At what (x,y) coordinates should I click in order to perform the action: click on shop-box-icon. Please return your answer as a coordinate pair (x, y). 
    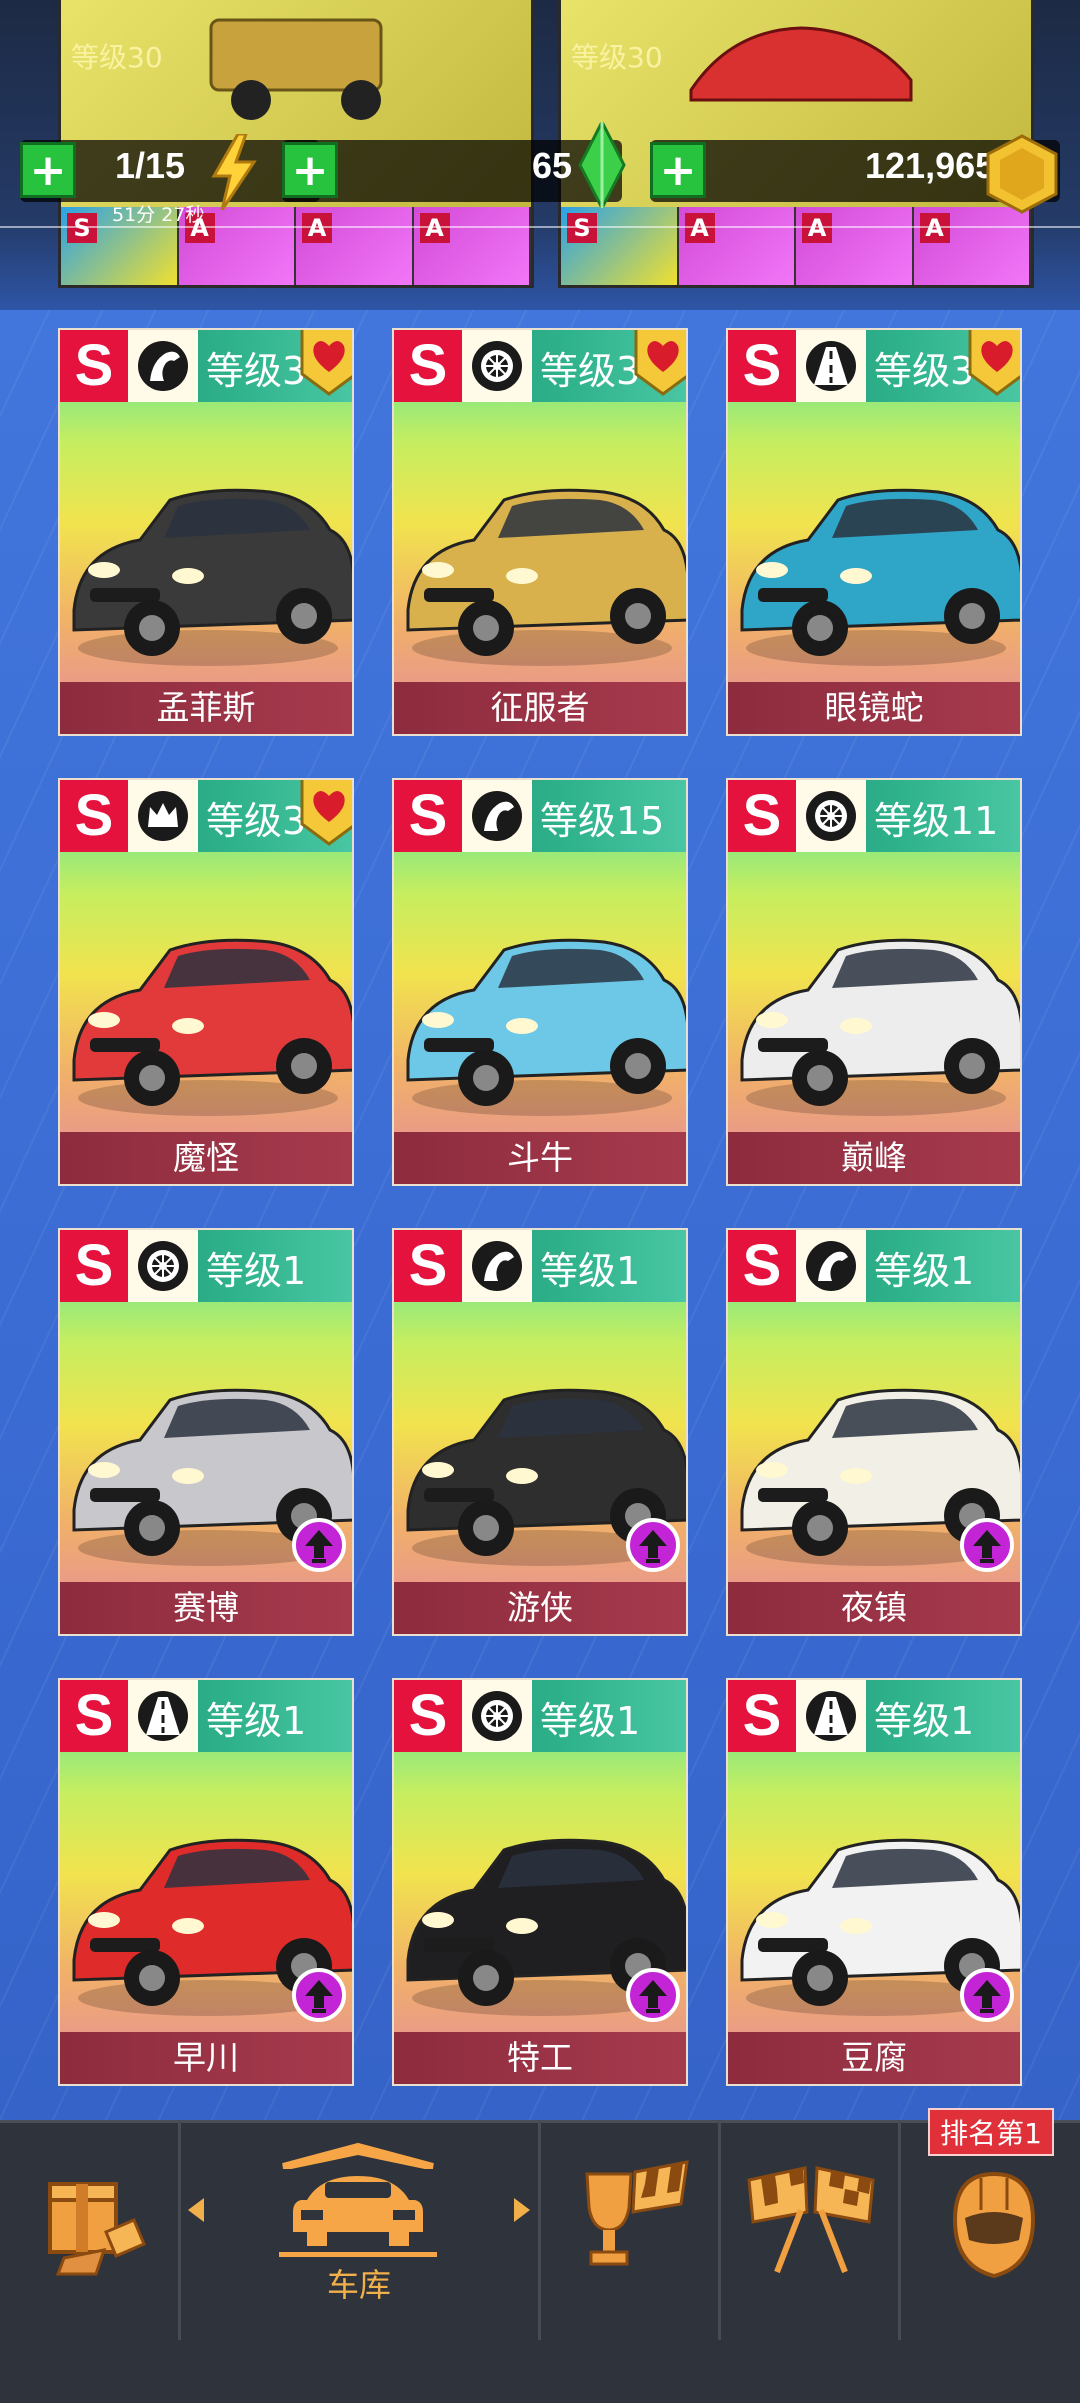
    Looking at the image, I should click on (97, 2229).